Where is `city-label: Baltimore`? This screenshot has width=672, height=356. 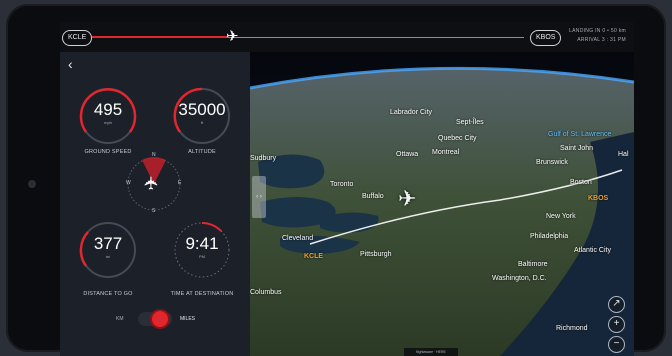 city-label: Baltimore is located at coordinates (533, 264).